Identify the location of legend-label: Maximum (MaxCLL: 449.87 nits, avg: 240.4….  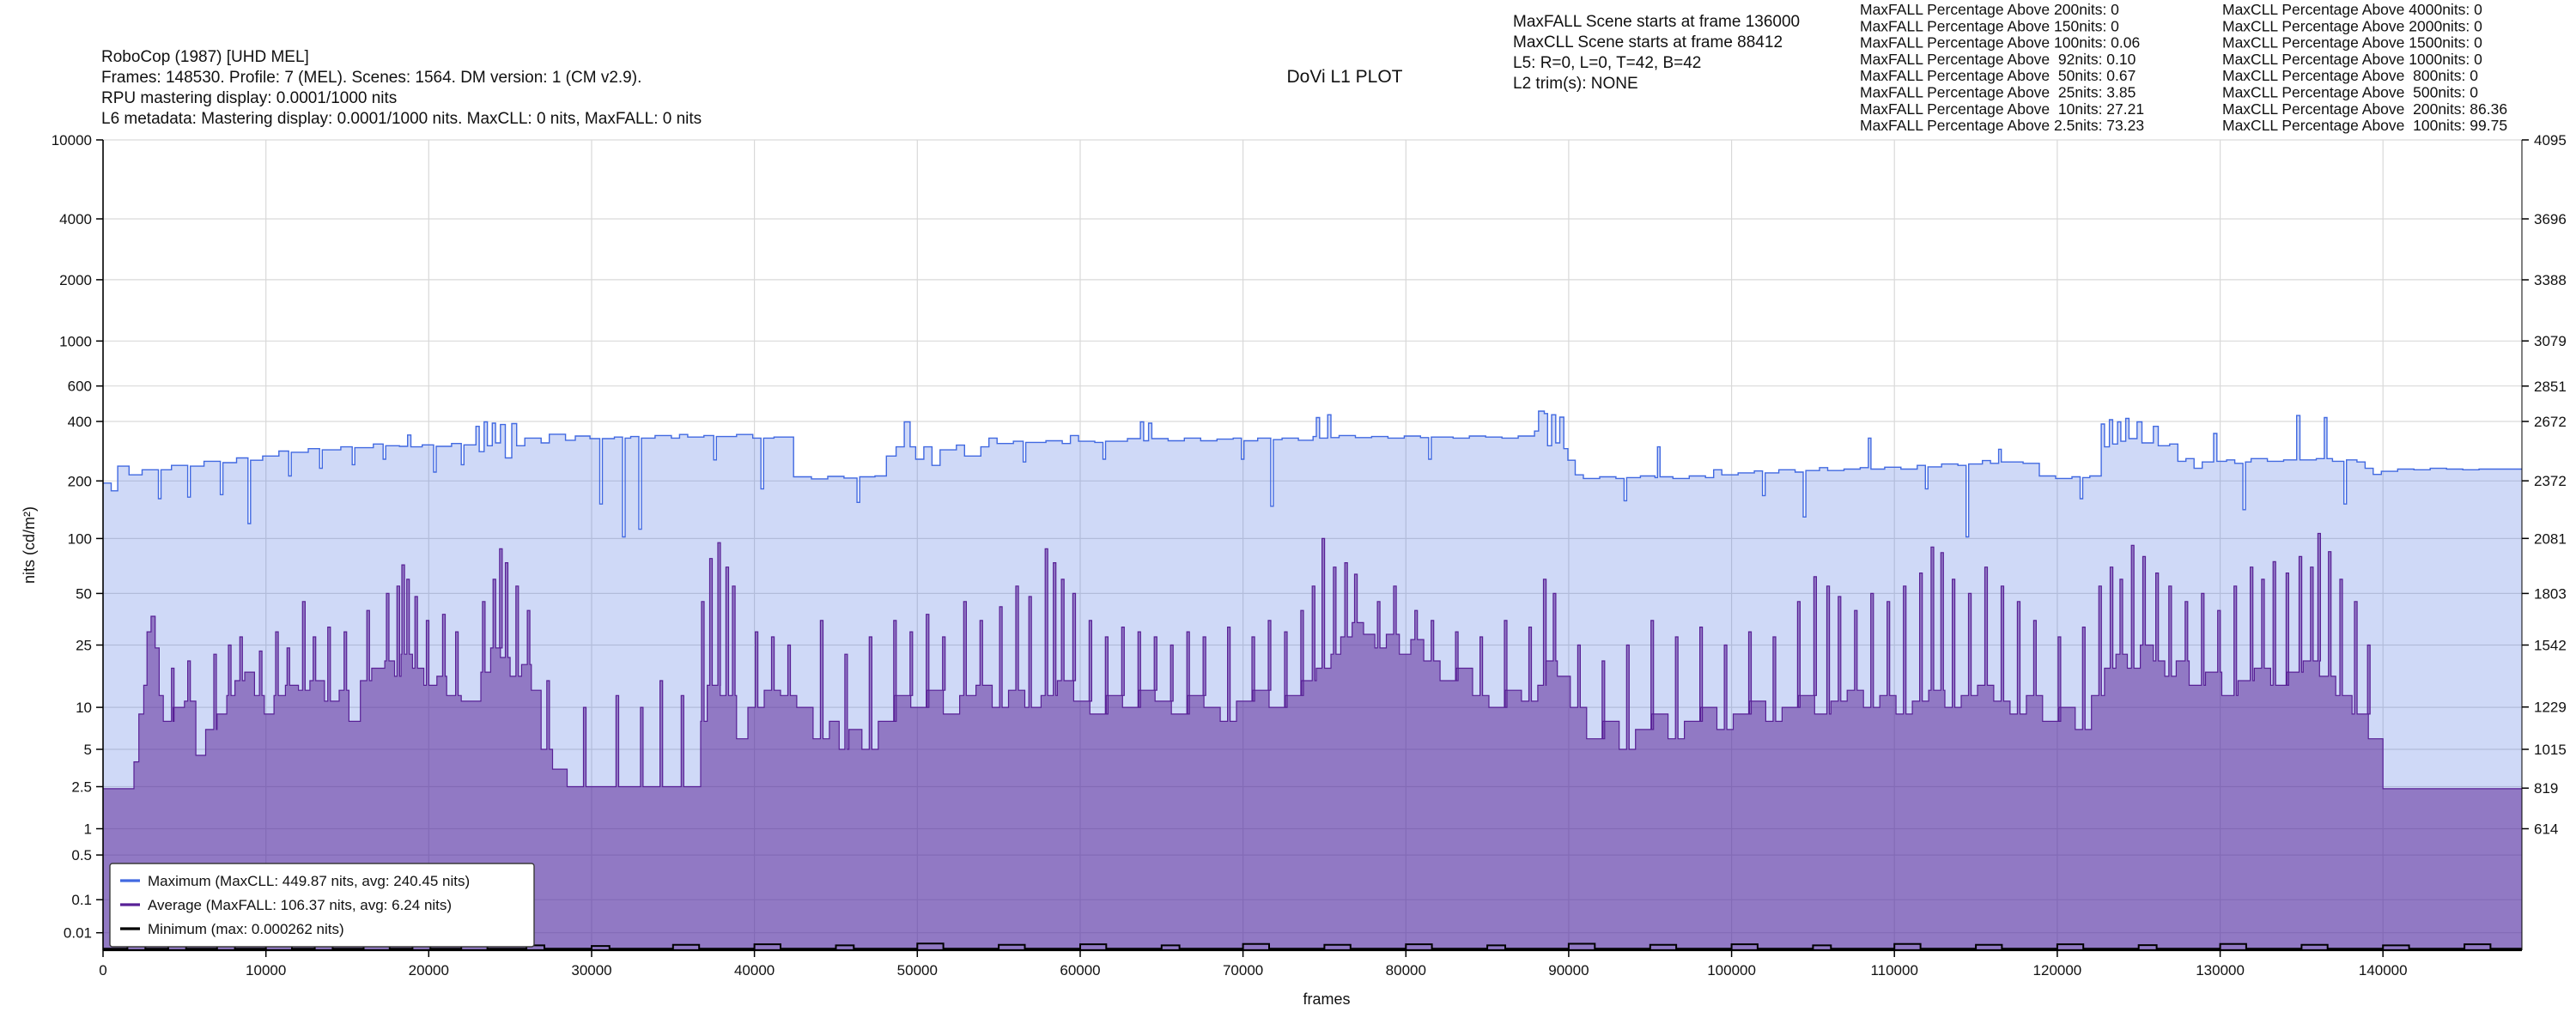
(309, 881).